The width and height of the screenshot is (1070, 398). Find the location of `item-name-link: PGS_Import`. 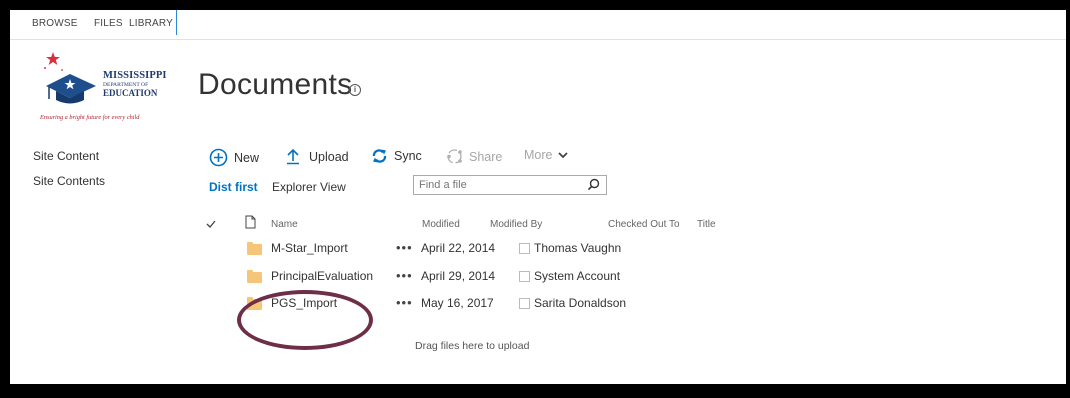

item-name-link: PGS_Import is located at coordinates (304, 303).